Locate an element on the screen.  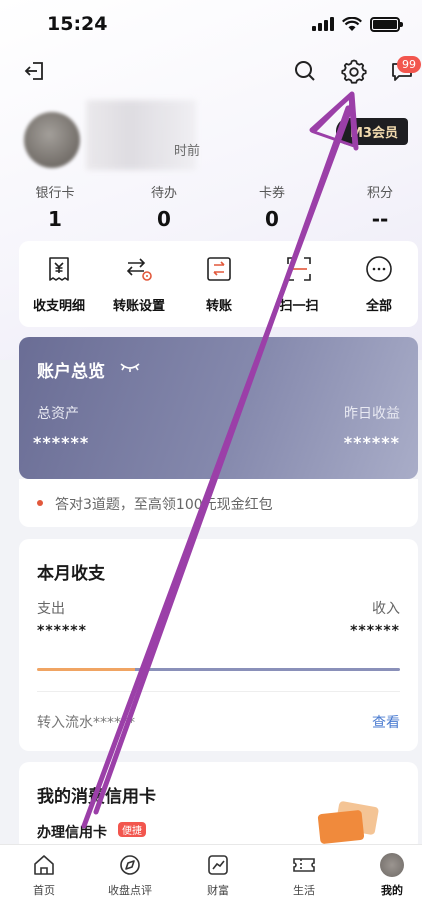
tab-label: 我的 is located at coordinates (392, 890).